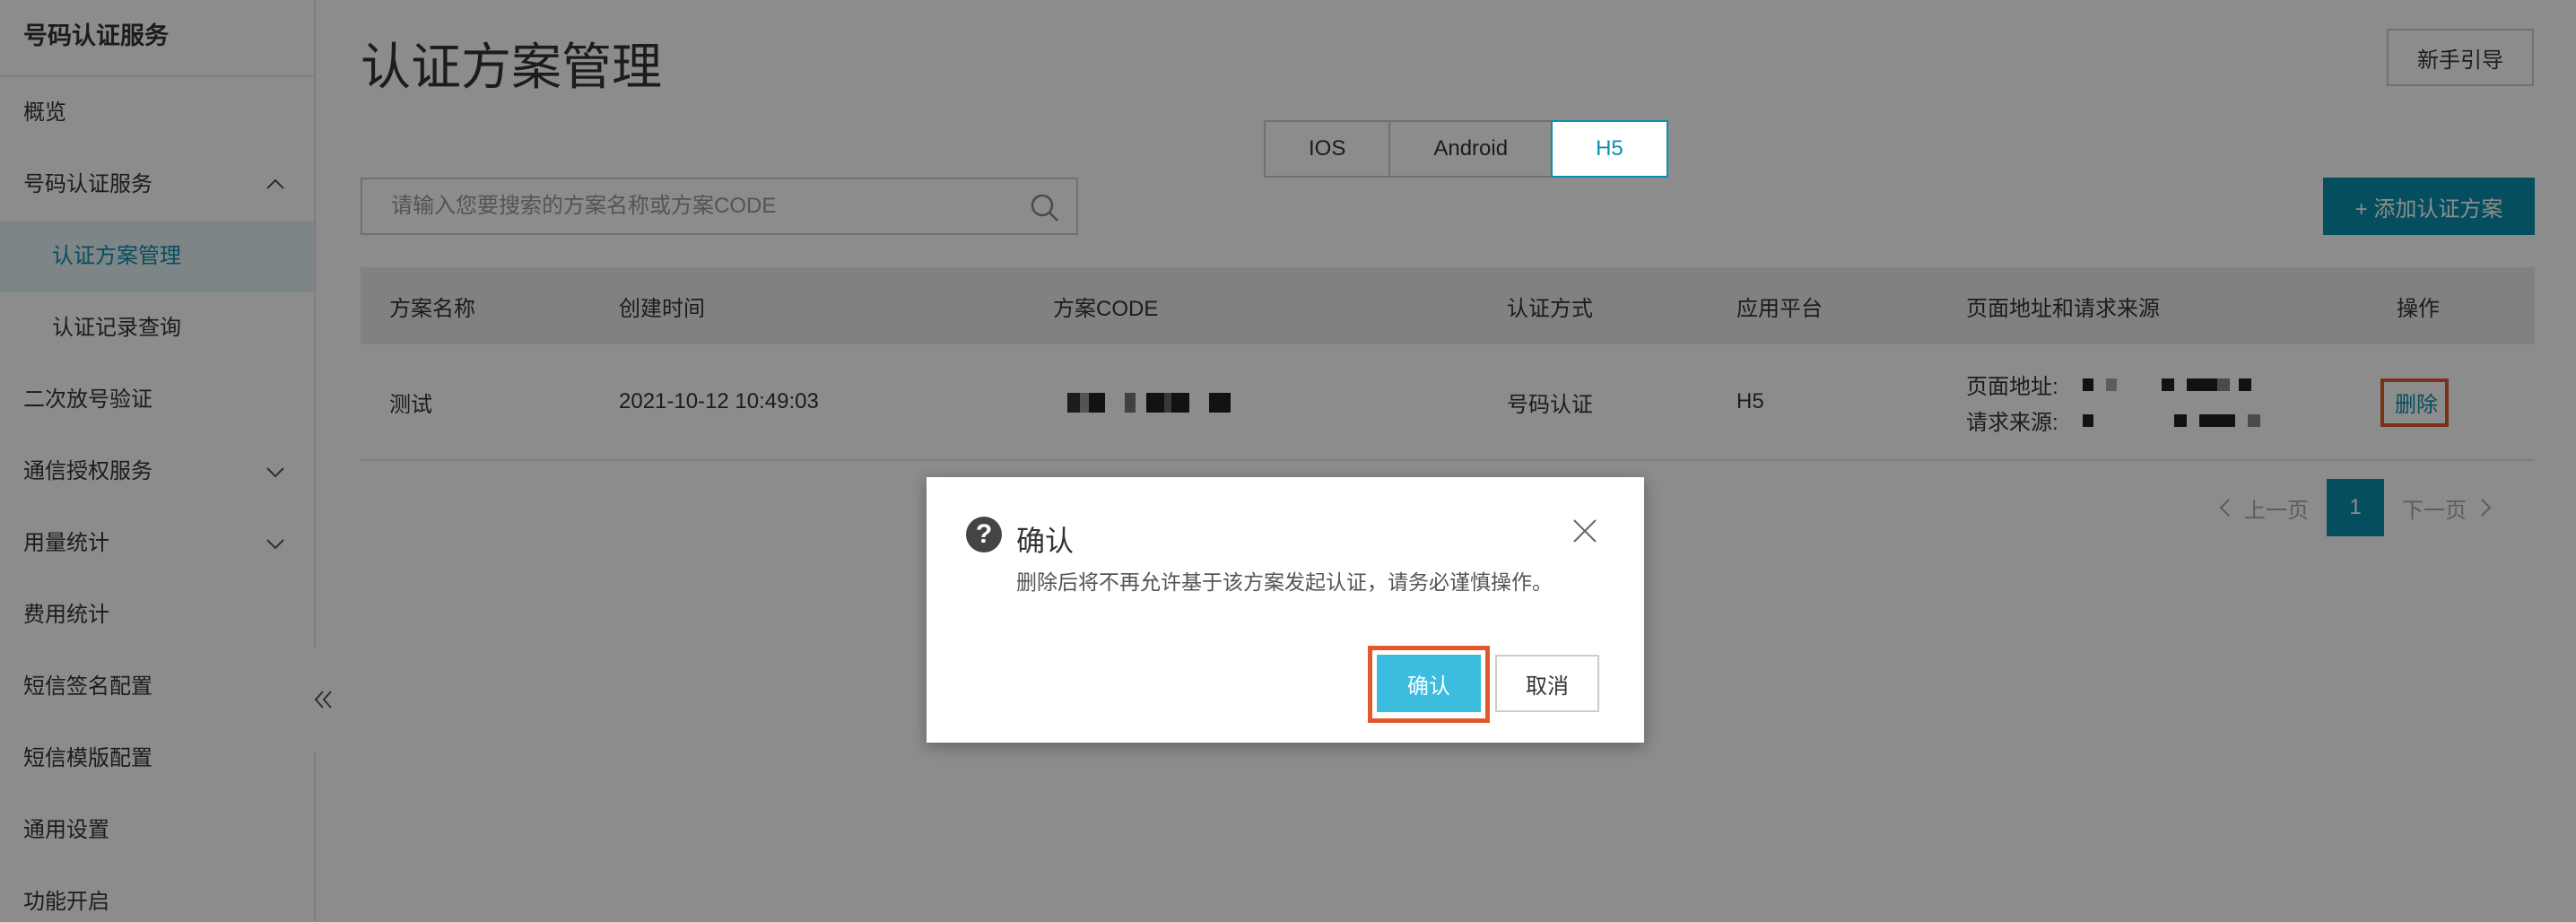 This screenshot has height=922, width=2576. I want to click on dialog-title: 确认, so click(1045, 541).